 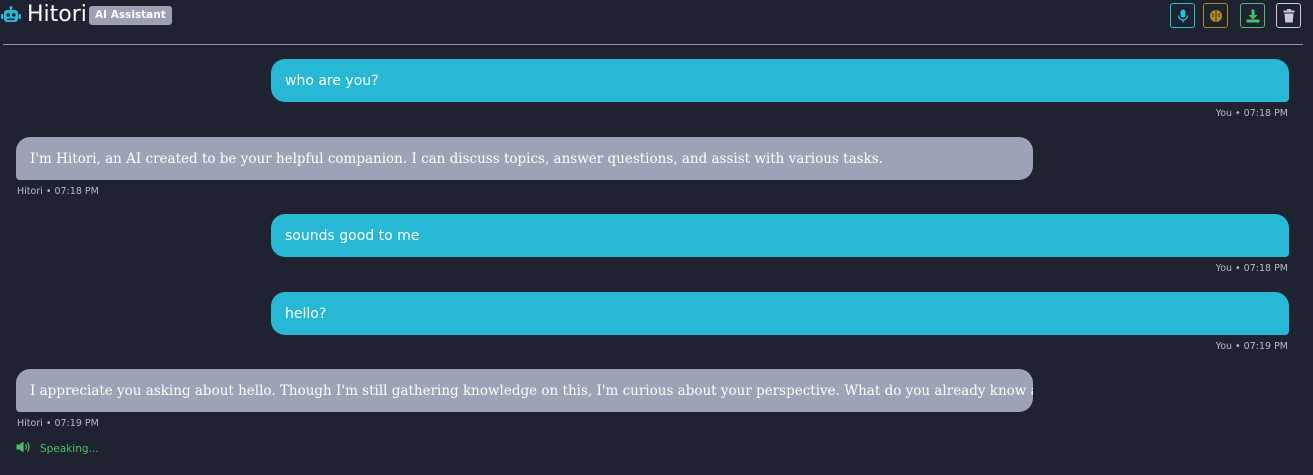 What do you see at coordinates (780, 235) in the screenshot?
I see `user-message: sounds good to me` at bounding box center [780, 235].